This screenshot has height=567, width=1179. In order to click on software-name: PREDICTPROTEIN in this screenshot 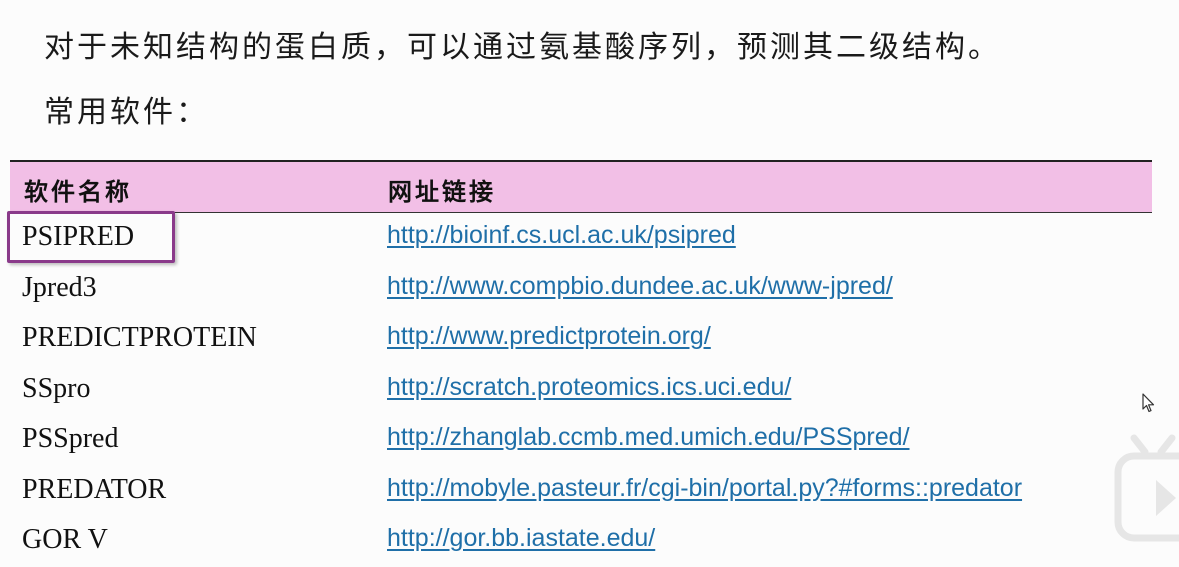, I will do `click(139, 337)`.